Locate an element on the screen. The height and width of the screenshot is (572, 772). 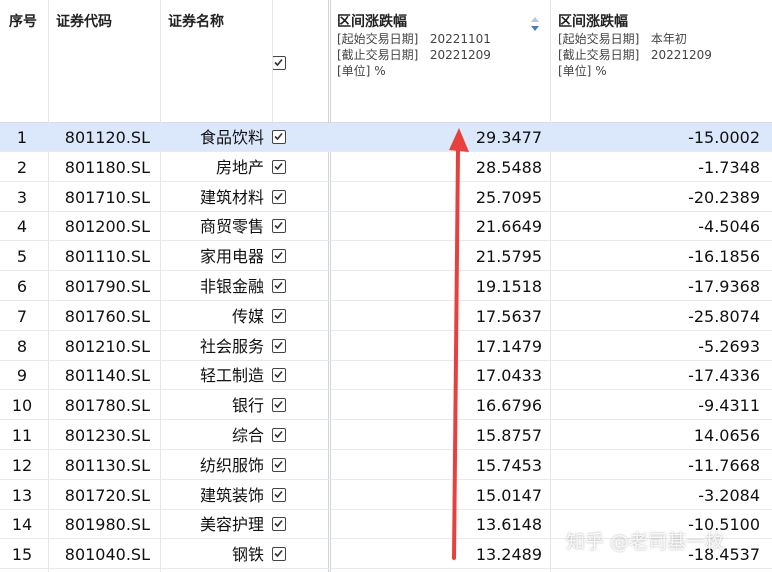
security-name: 房地产 is located at coordinates (239, 167).